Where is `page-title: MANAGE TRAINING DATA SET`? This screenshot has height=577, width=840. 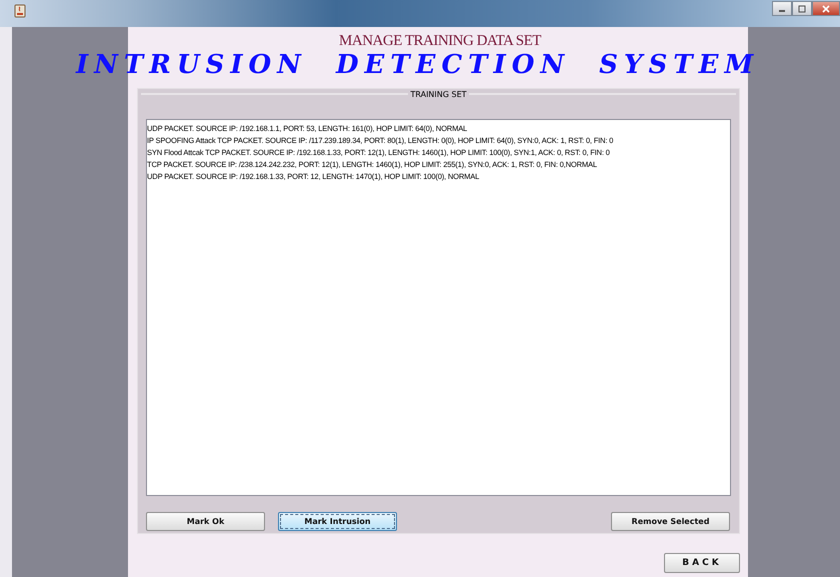
page-title: MANAGE TRAINING DATA SET is located at coordinates (440, 41).